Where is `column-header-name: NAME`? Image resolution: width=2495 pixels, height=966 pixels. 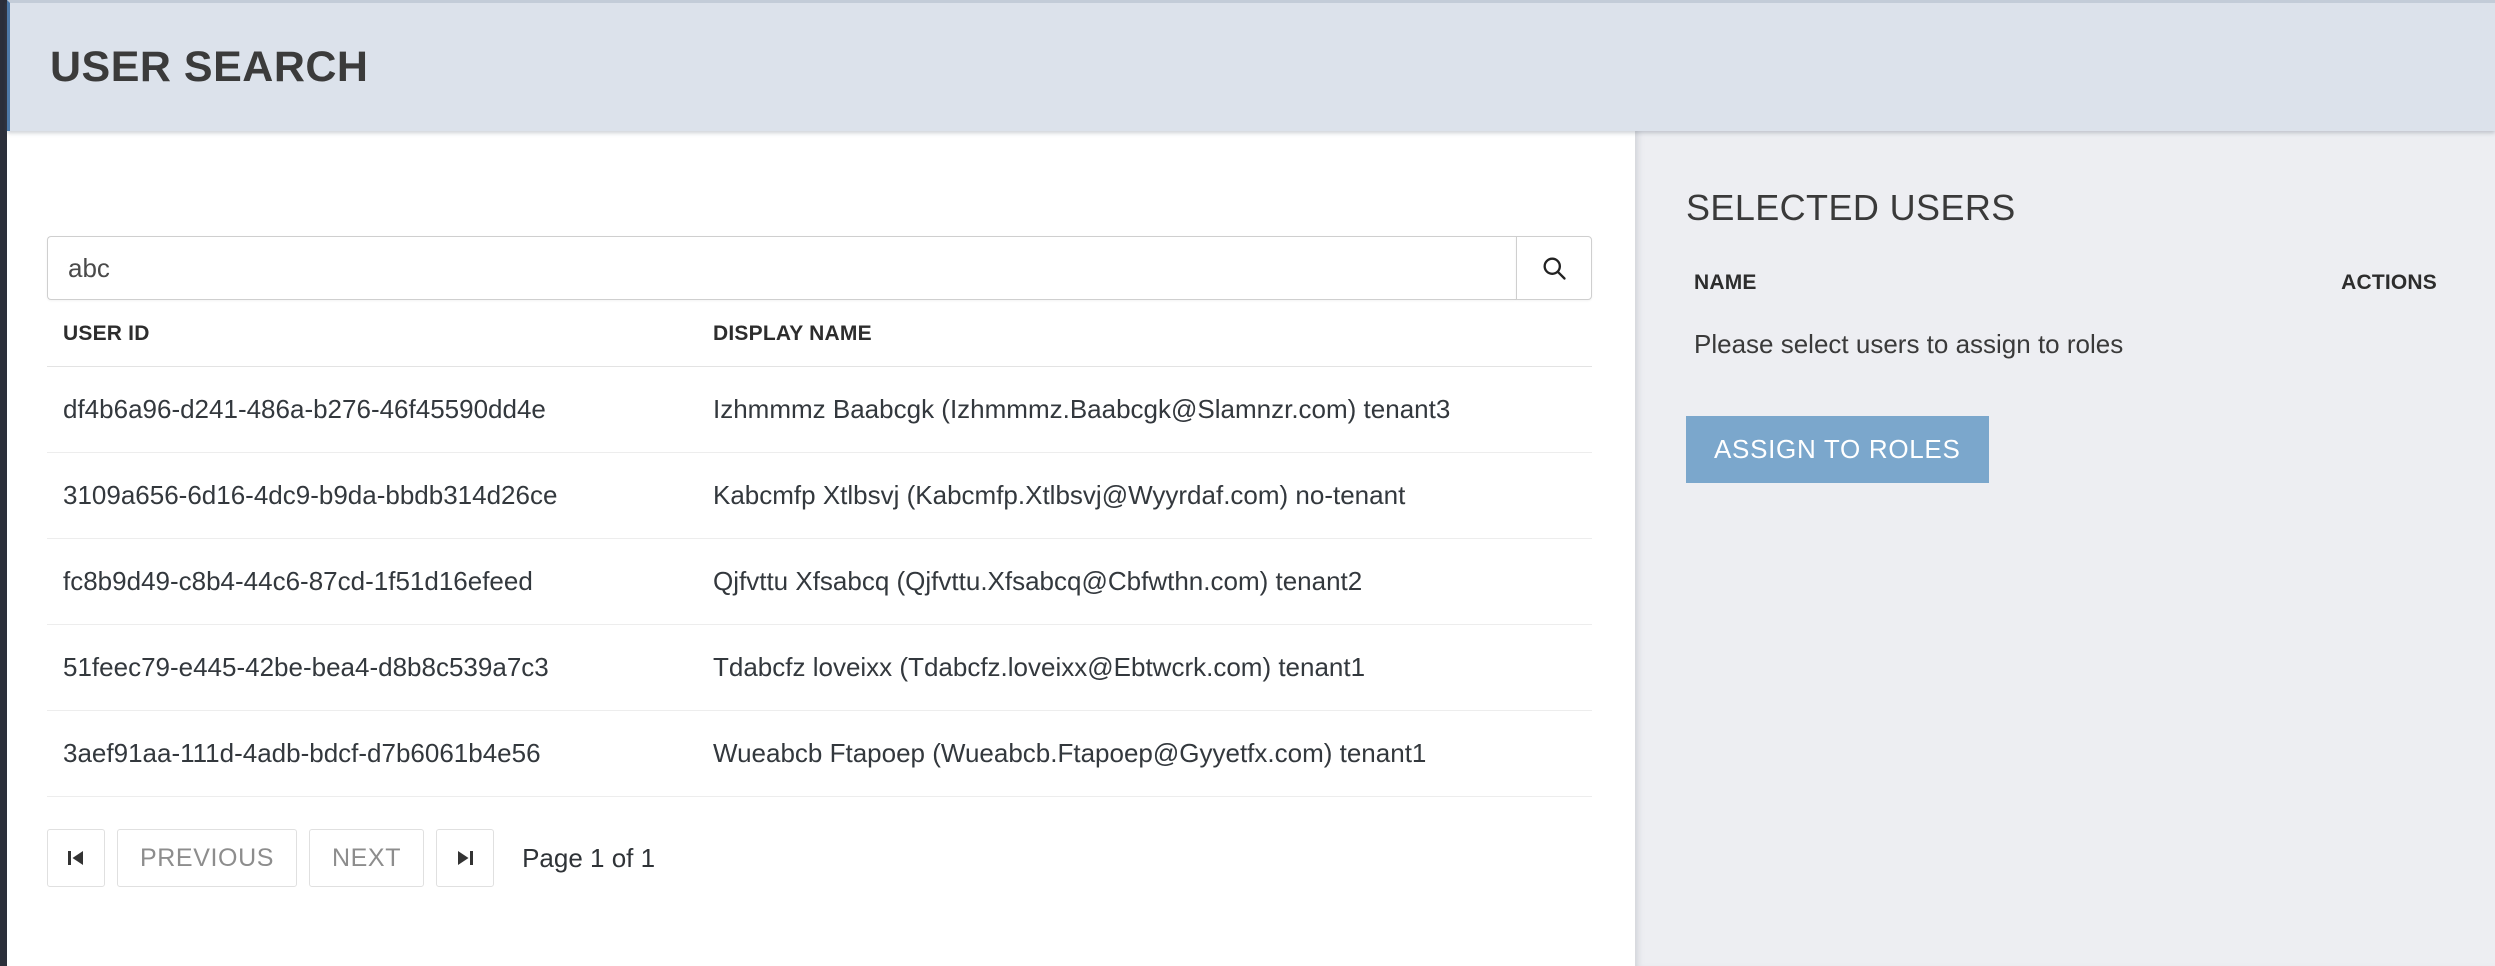
column-header-name: NAME is located at coordinates (1725, 282).